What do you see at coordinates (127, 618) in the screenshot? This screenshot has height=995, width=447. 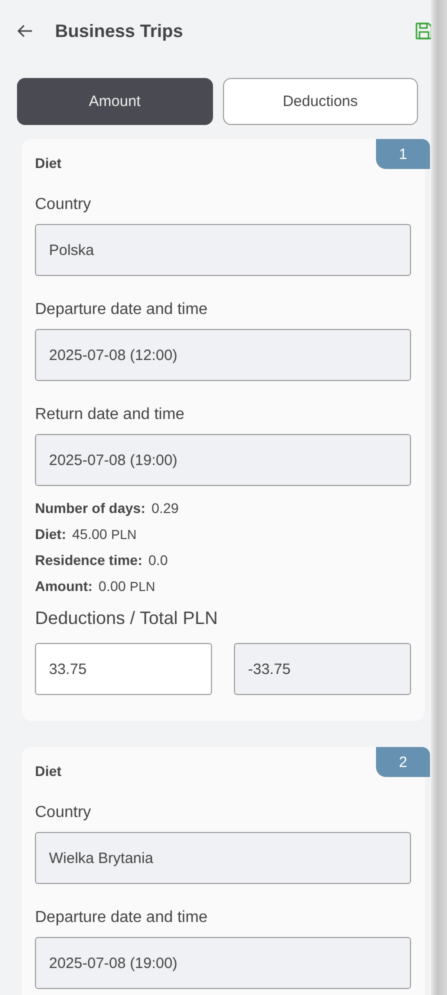 I see `totals-heading: Deductions / Total PLN` at bounding box center [127, 618].